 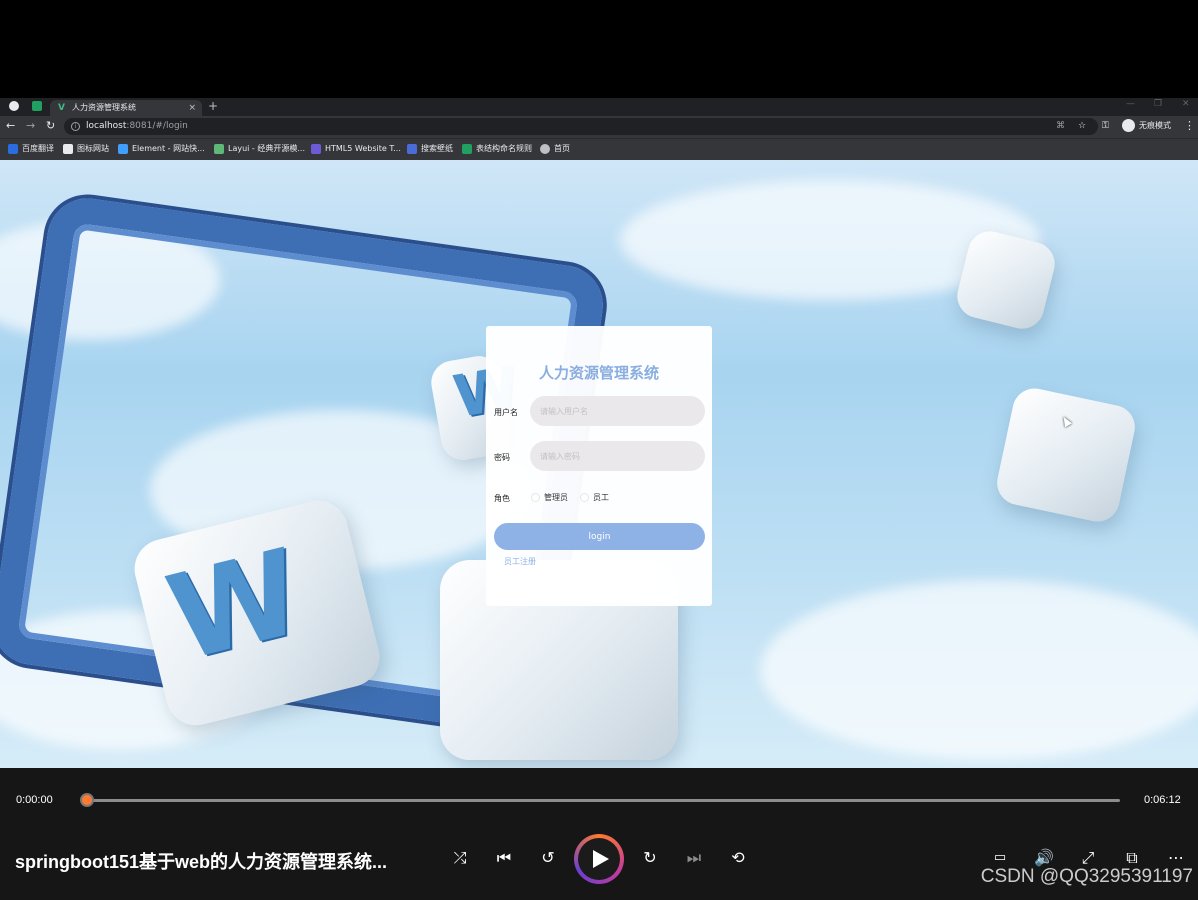 What do you see at coordinates (1082, 126) in the screenshot?
I see `bookmark-star-icon: ☆` at bounding box center [1082, 126].